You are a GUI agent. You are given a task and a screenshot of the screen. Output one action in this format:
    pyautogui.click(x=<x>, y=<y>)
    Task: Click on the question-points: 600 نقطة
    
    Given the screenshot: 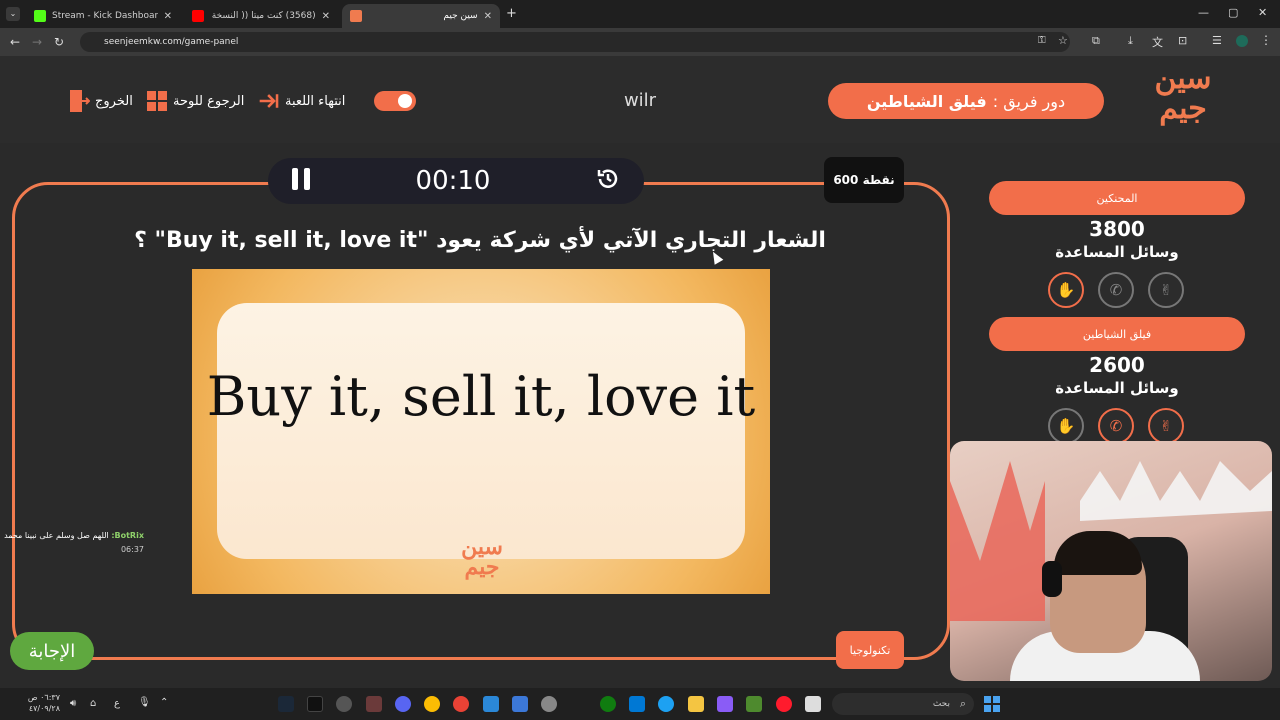 What is the action you would take?
    pyautogui.click(x=864, y=180)
    